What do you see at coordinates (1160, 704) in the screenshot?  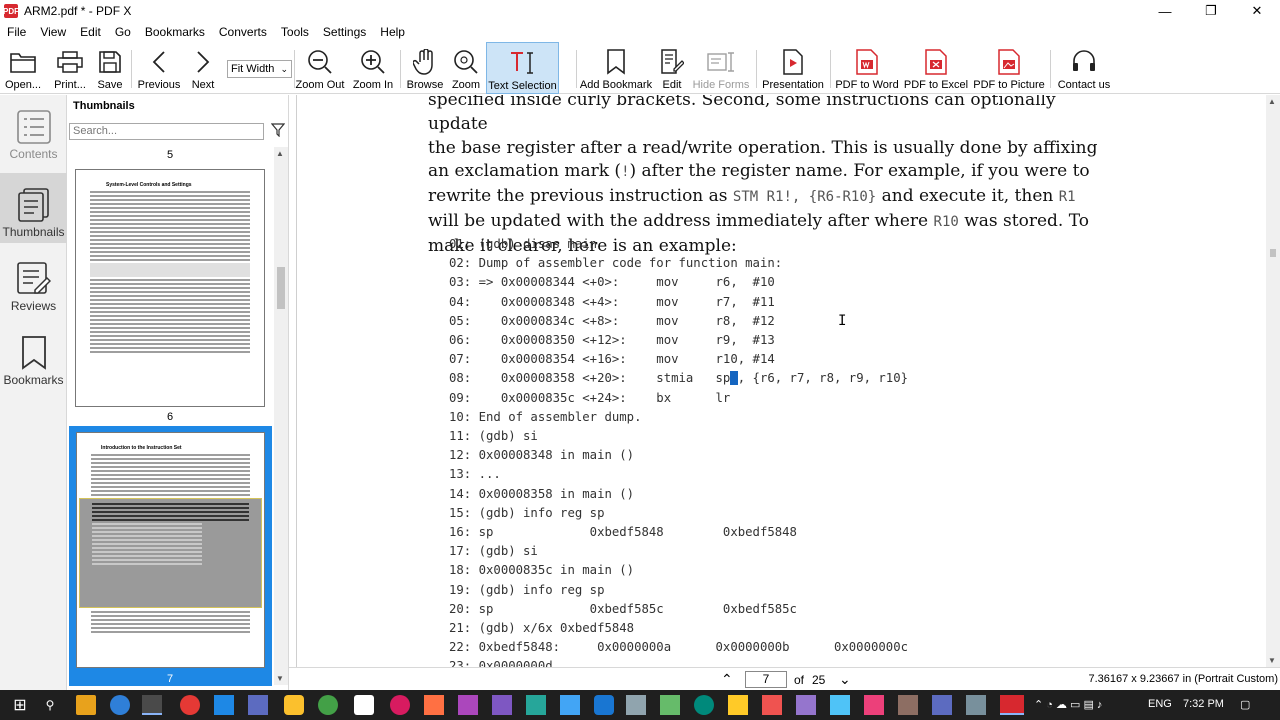 I see `language-indicator: ENG` at bounding box center [1160, 704].